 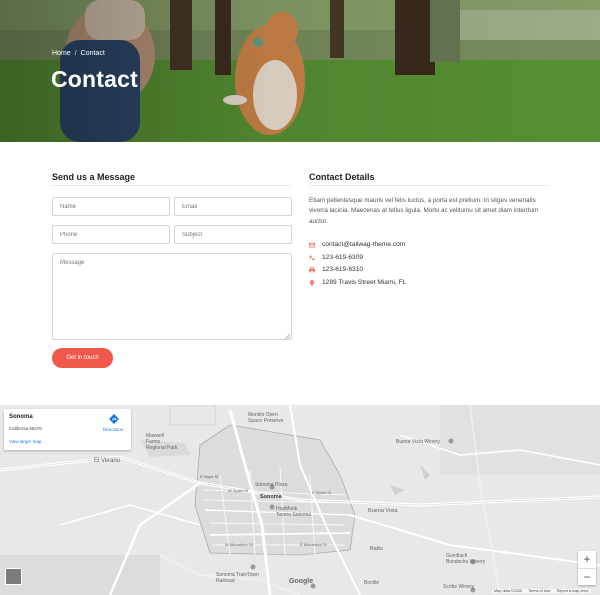 I want to click on place-address: California 95476, so click(x=25, y=428).